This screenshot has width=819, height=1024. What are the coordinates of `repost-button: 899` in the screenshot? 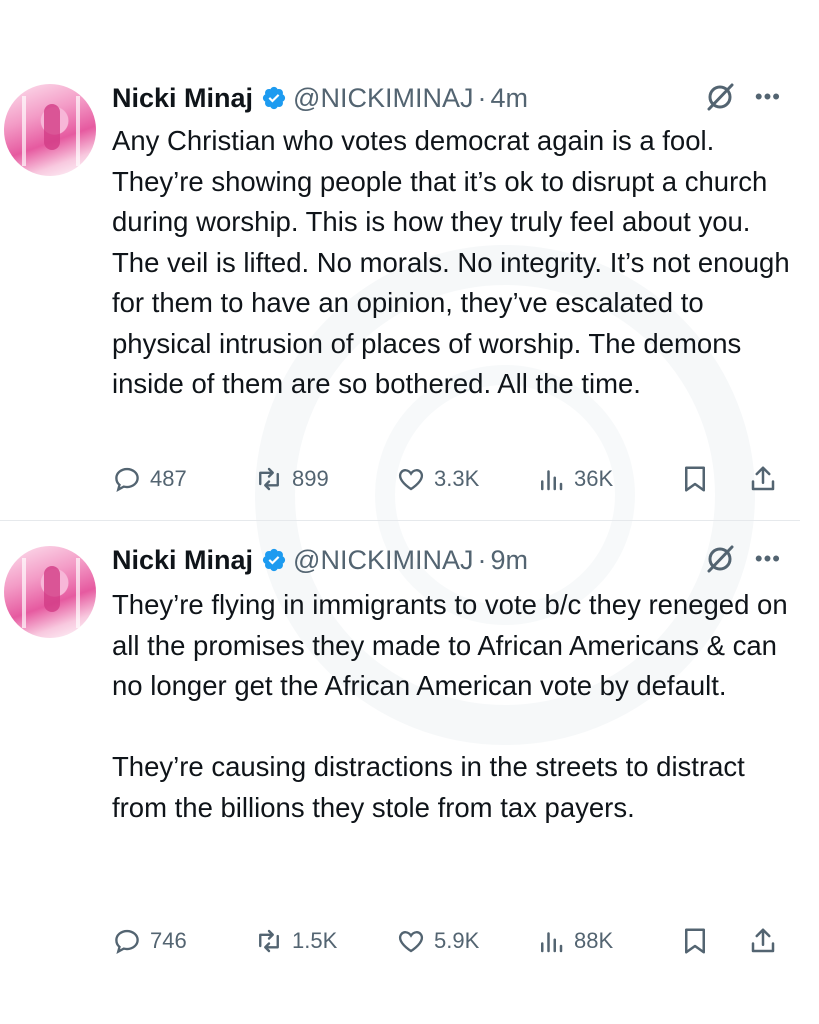 It's located at (291, 479).